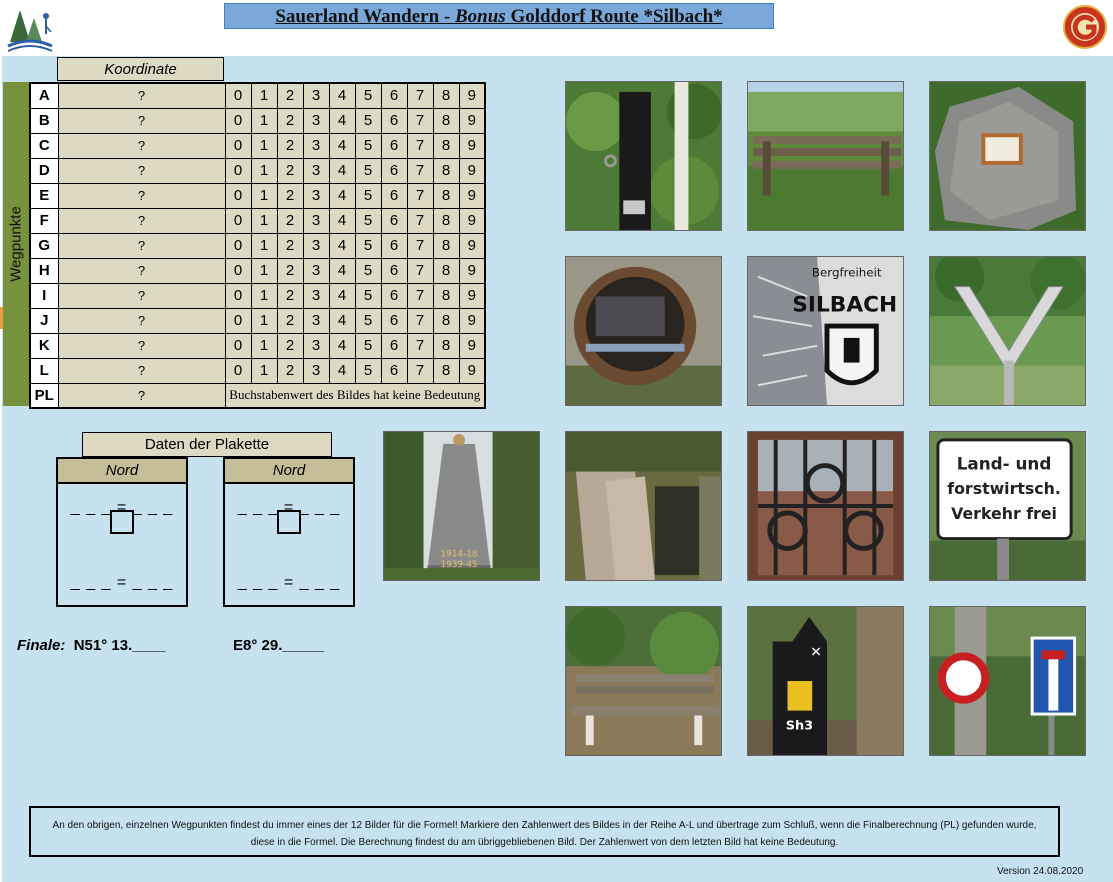  What do you see at coordinates (289, 522) in the screenshot?
I see `answer-box-right` at bounding box center [289, 522].